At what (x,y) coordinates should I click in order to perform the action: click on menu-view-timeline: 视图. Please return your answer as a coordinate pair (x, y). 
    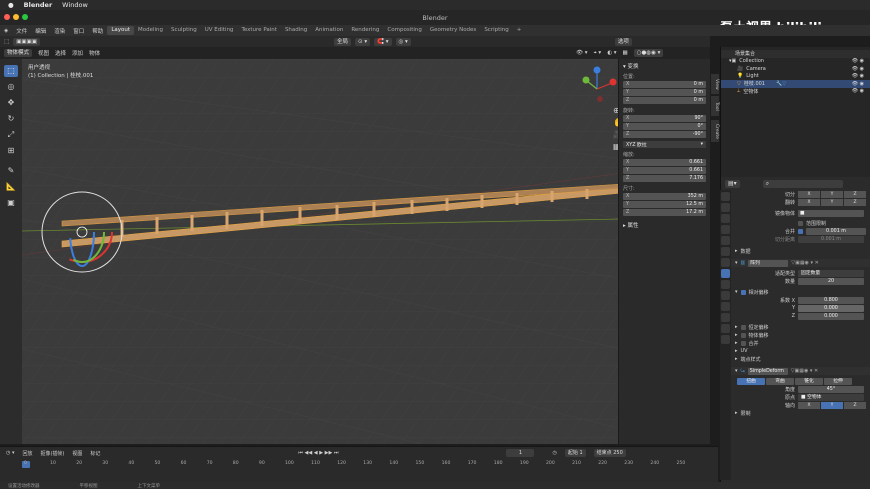
    Looking at the image, I should click on (77, 453).